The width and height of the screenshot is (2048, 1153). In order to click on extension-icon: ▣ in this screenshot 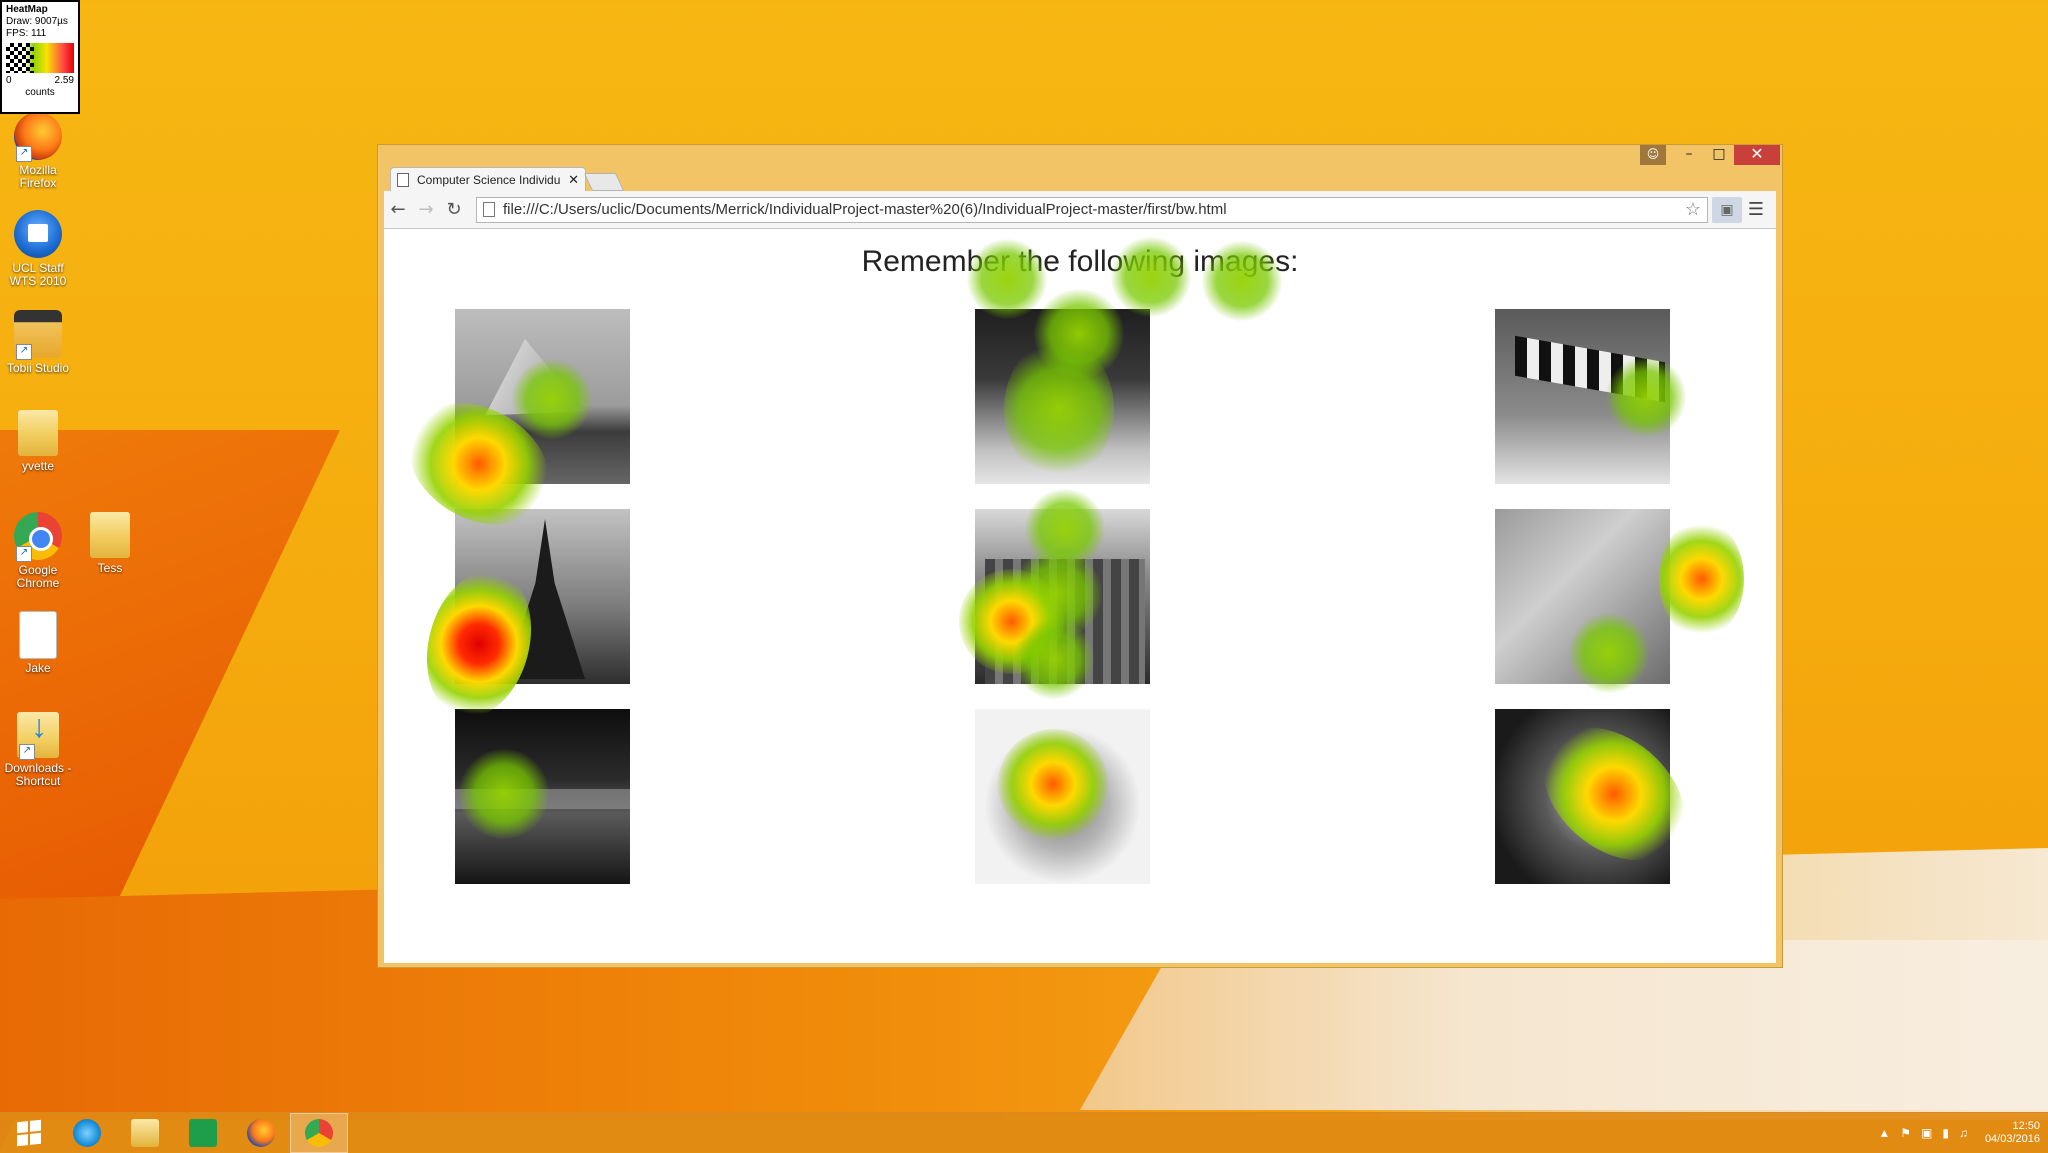, I will do `click(1727, 209)`.